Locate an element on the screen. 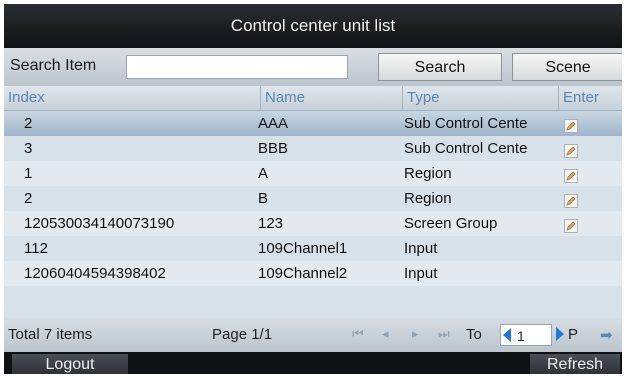 This screenshot has height=378, width=626. page-unit-label: P is located at coordinates (573, 334).